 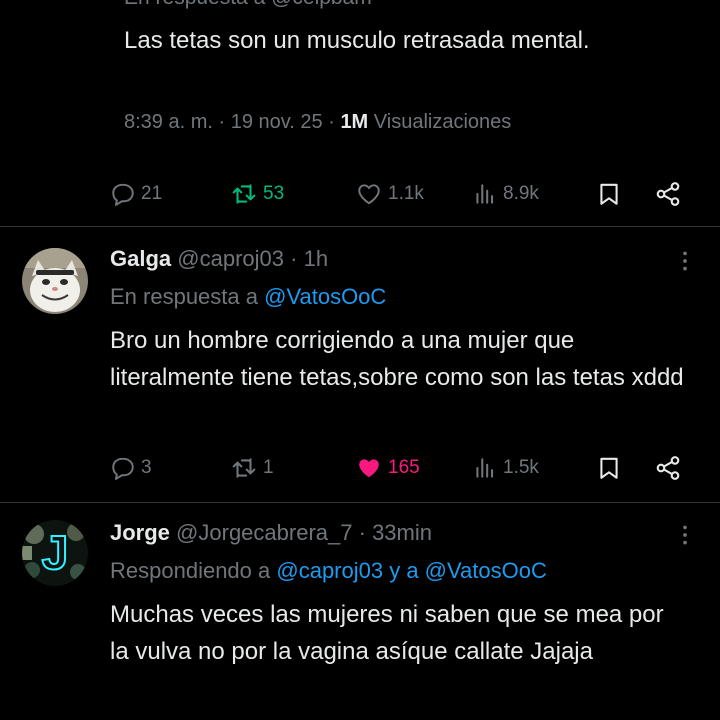 I want to click on reply-time: 1h, so click(x=316, y=258).